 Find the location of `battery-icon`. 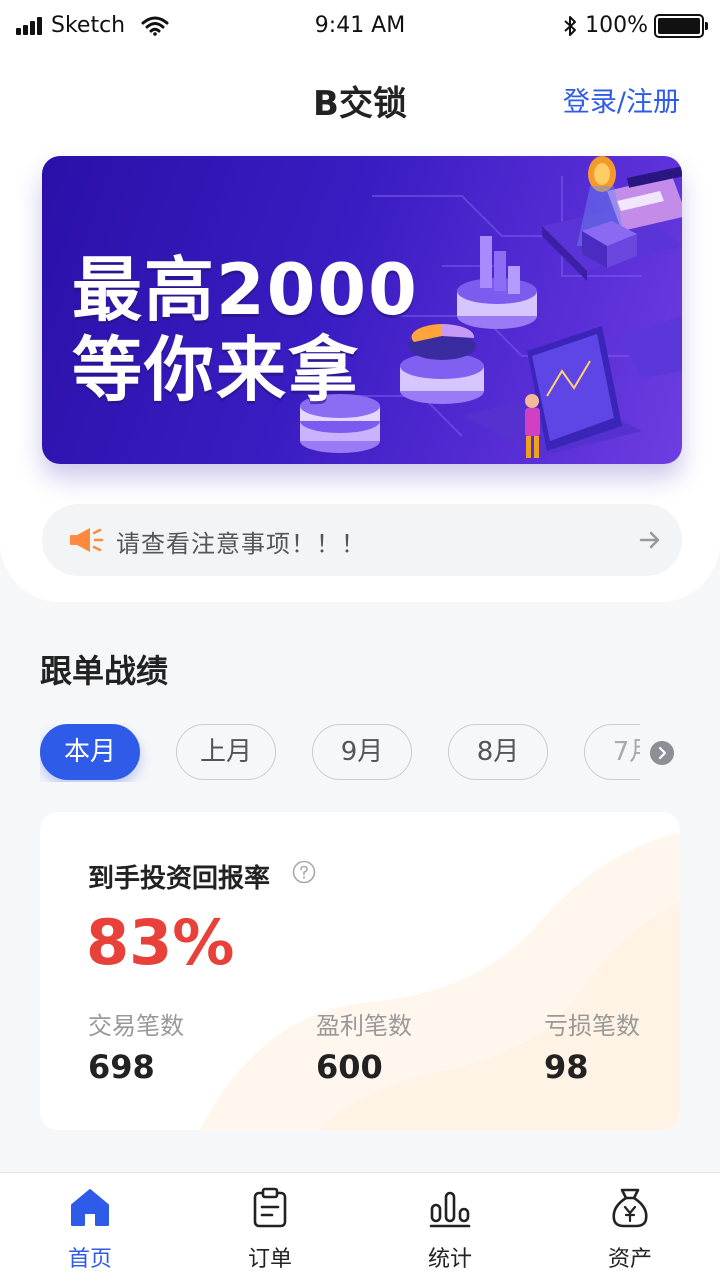

battery-icon is located at coordinates (681, 25).